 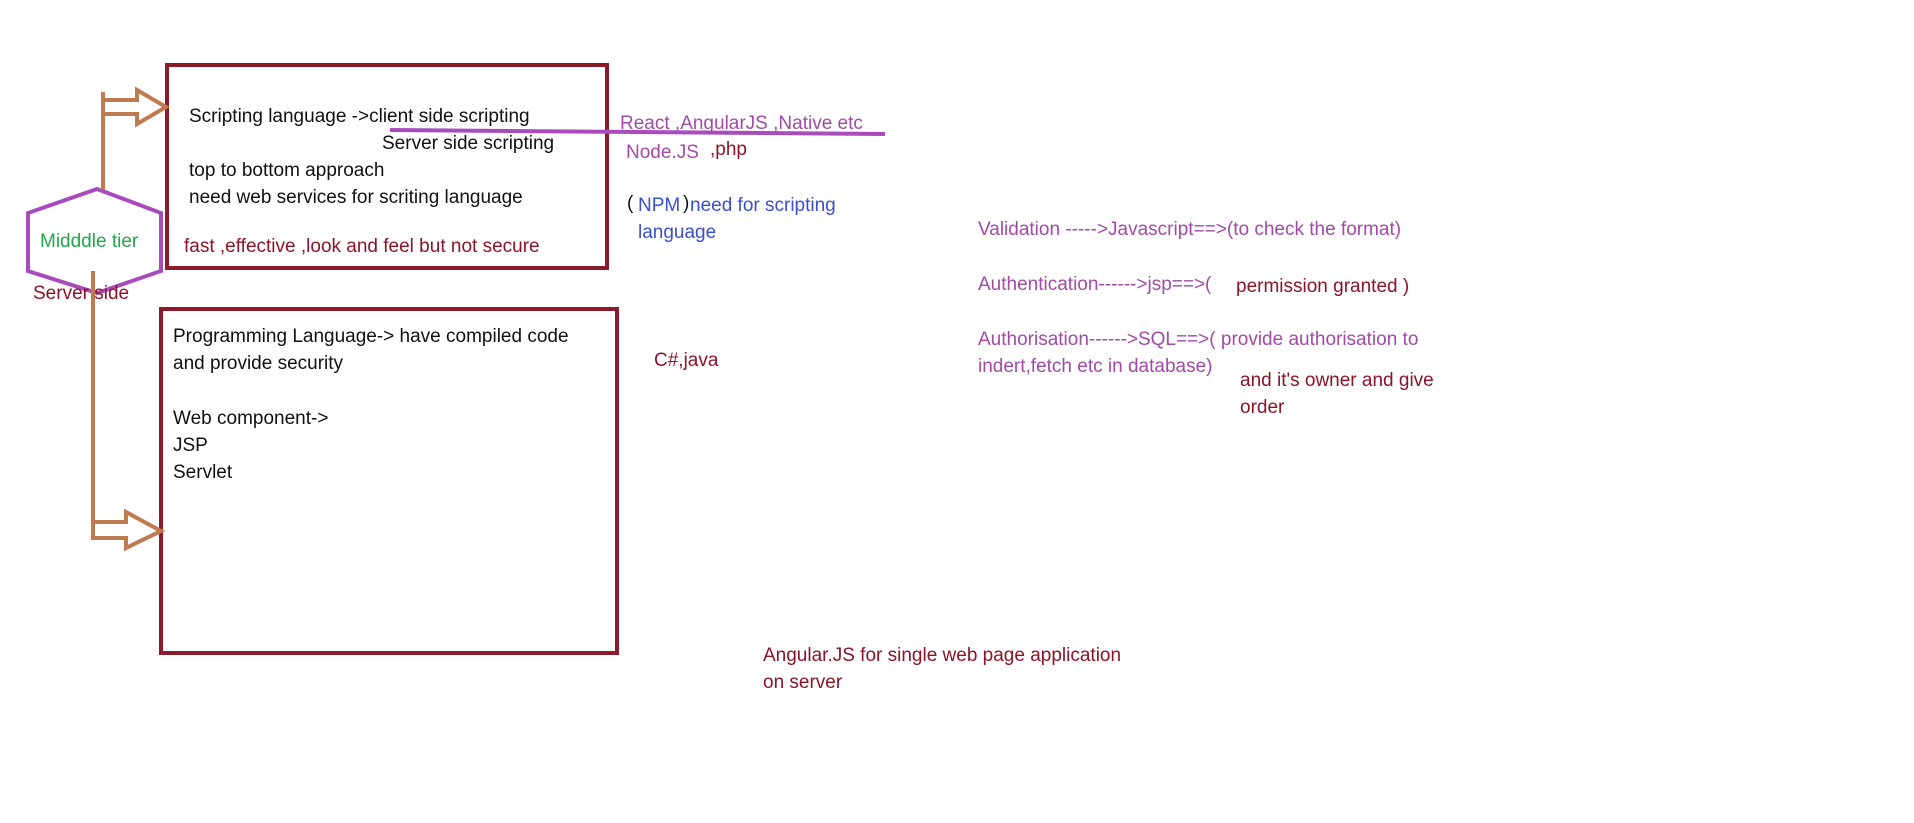 I want to click on authorisation-line-2: indert,fetch etc in database), so click(x=1095, y=366).